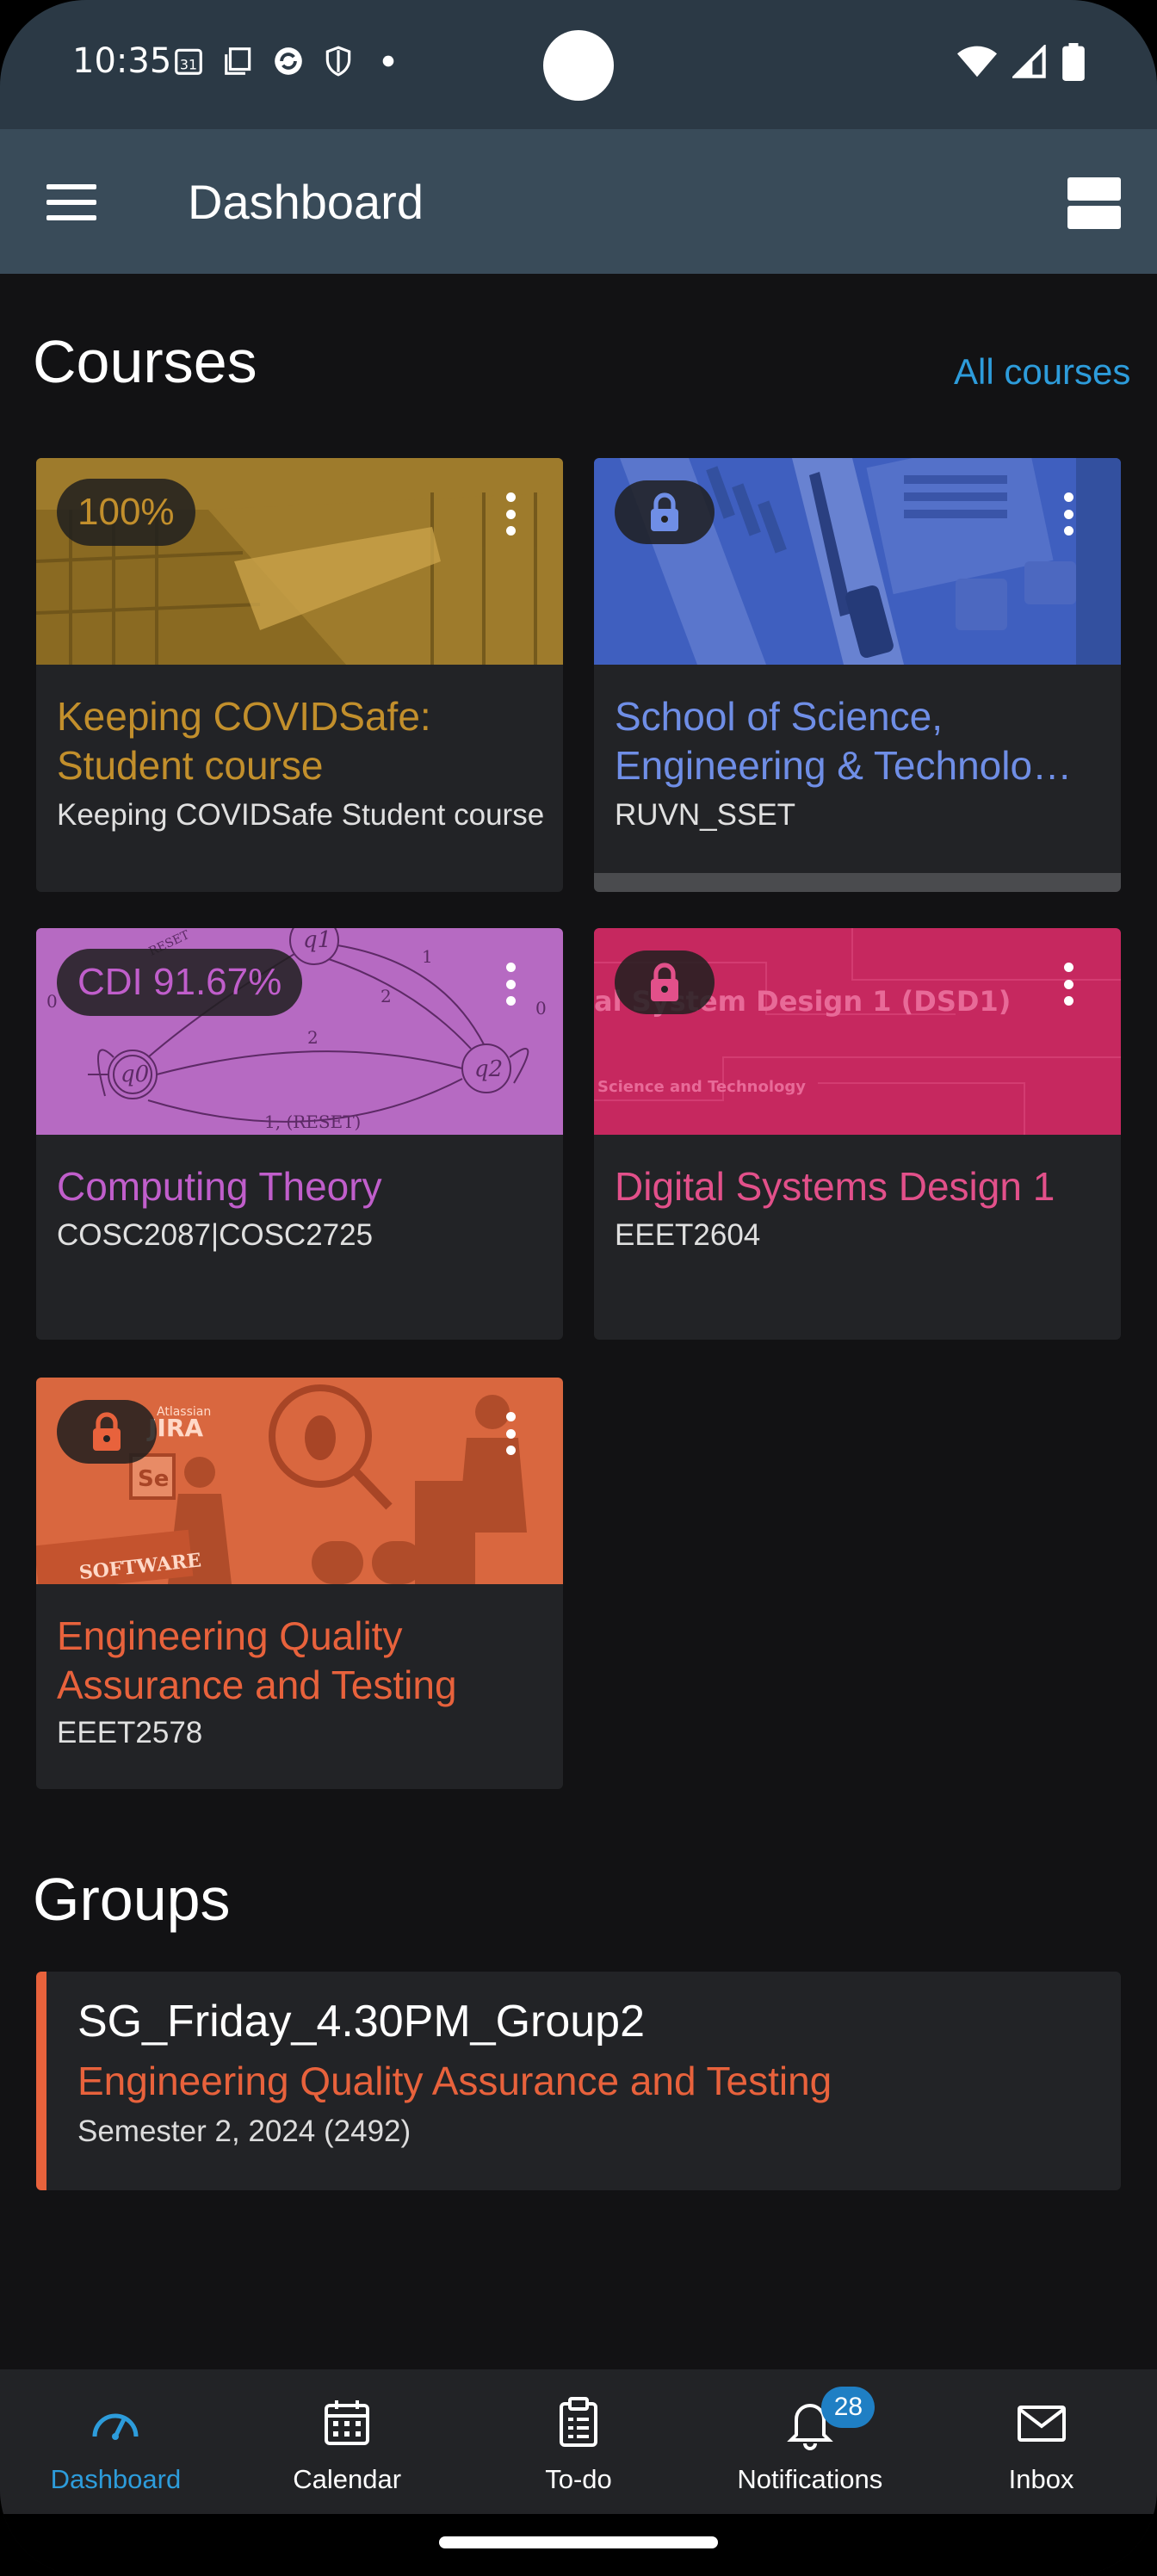 The height and width of the screenshot is (2576, 1157). Describe the element at coordinates (180, 983) in the screenshot. I see `course-grade-badge: CDI 91.67%` at that location.